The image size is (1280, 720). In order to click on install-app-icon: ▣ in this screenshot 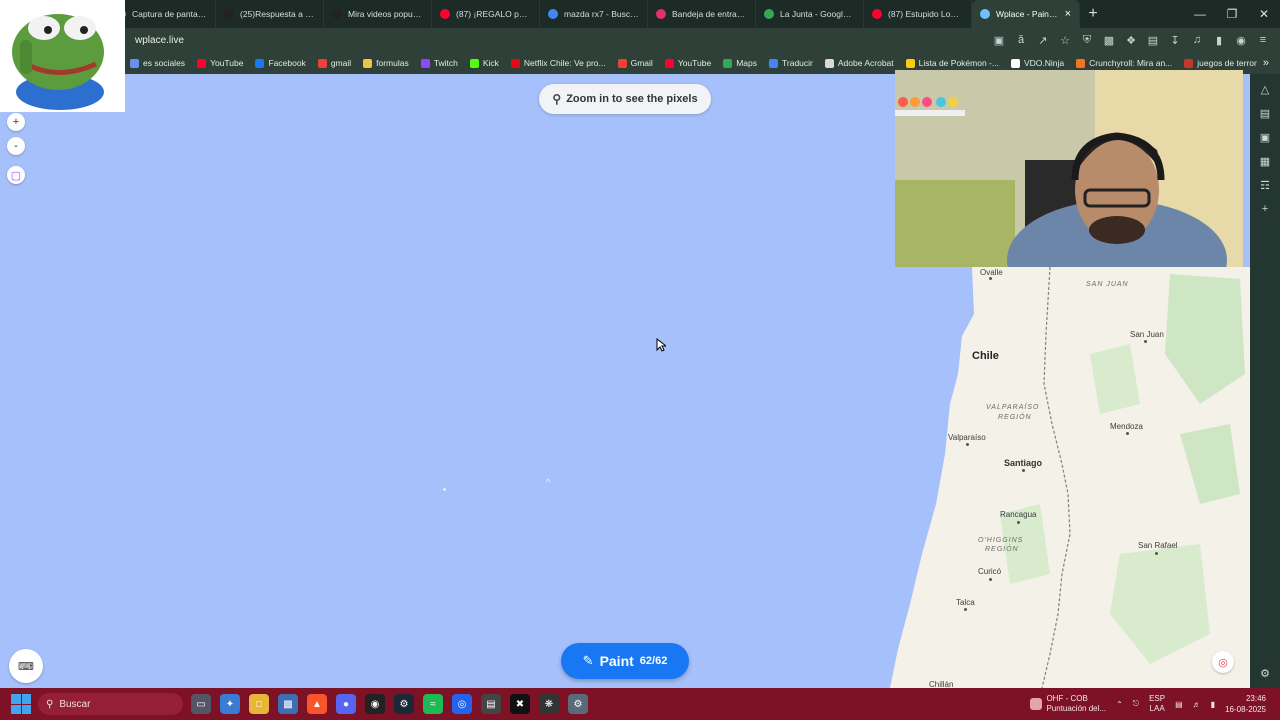, I will do `click(999, 40)`.